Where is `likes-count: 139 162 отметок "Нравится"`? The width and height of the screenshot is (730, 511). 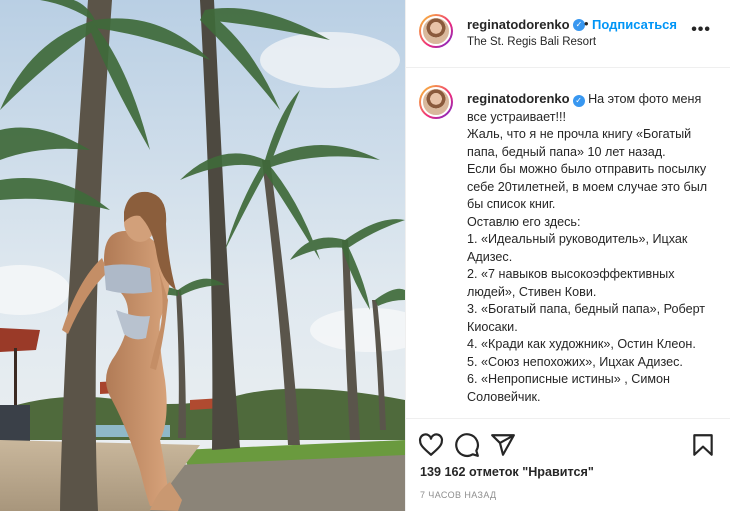 likes-count: 139 162 отметок "Нравится" is located at coordinates (507, 472).